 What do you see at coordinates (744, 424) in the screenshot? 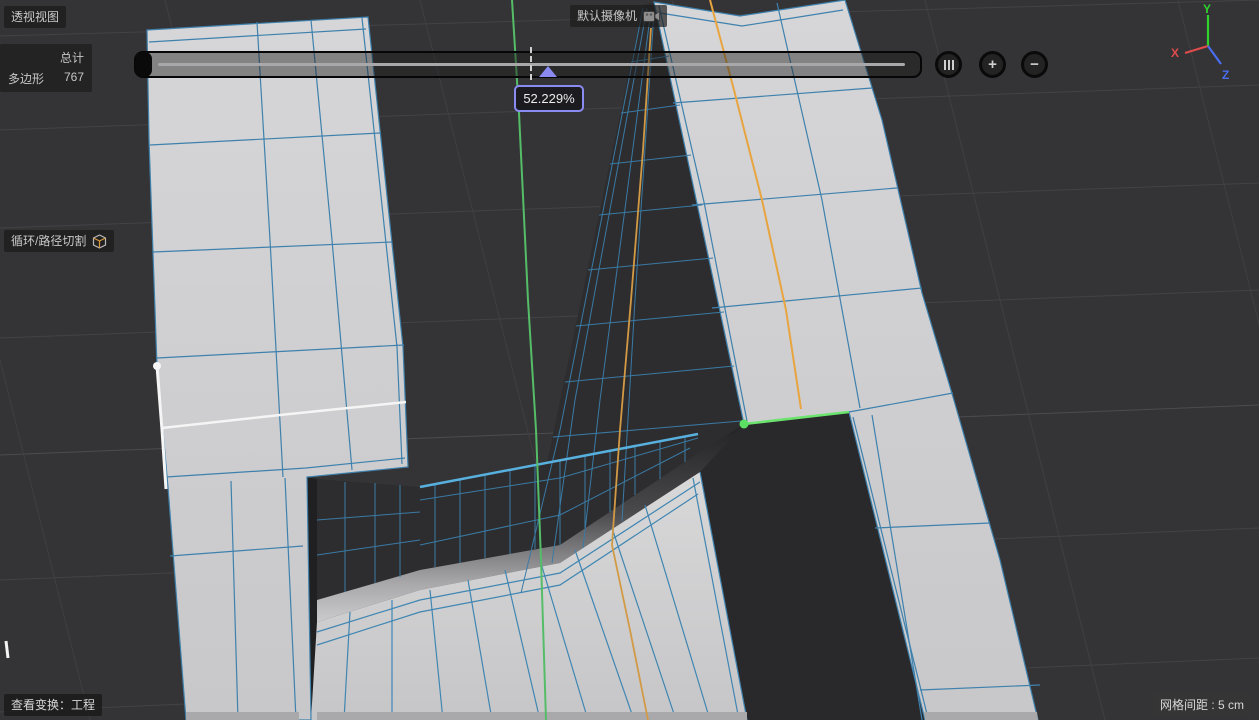
I see `selected-vertex-green` at bounding box center [744, 424].